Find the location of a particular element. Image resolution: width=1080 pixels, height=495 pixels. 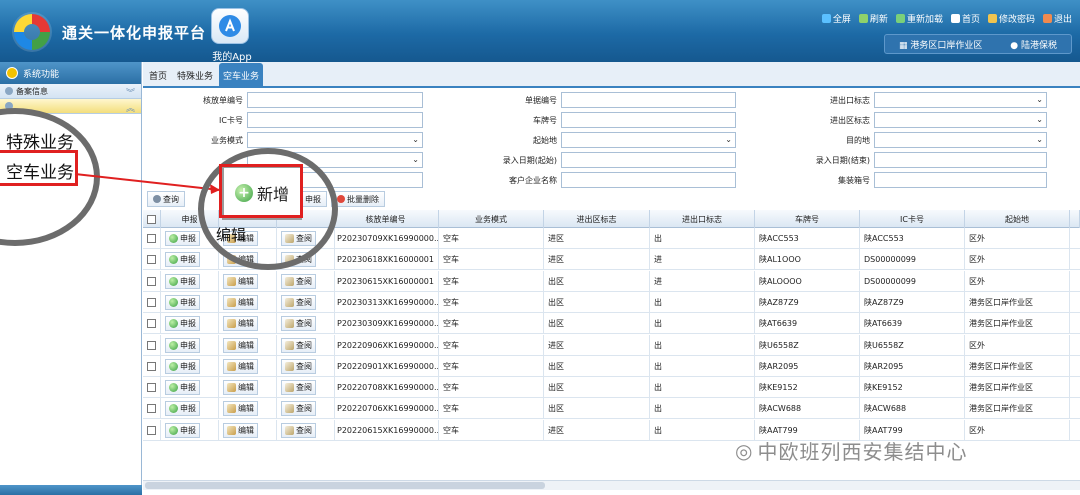

logout-link: 退出 is located at coordinates (1057, 18).